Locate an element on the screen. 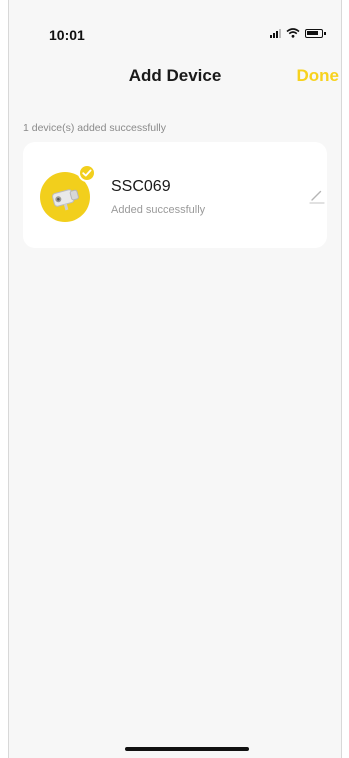 This screenshot has width=349, height=758. done-button: Done is located at coordinates (318, 76).